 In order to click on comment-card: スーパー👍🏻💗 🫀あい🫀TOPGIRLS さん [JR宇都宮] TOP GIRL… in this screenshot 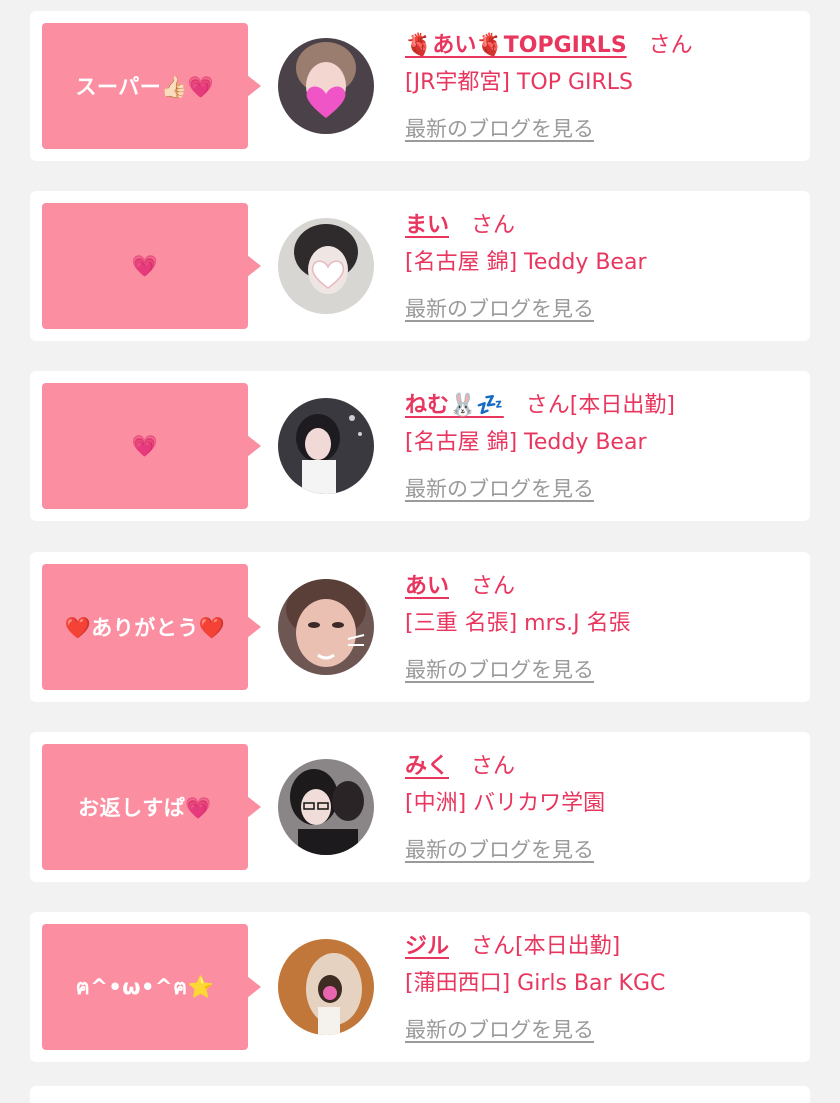, I will do `click(420, 86)`.